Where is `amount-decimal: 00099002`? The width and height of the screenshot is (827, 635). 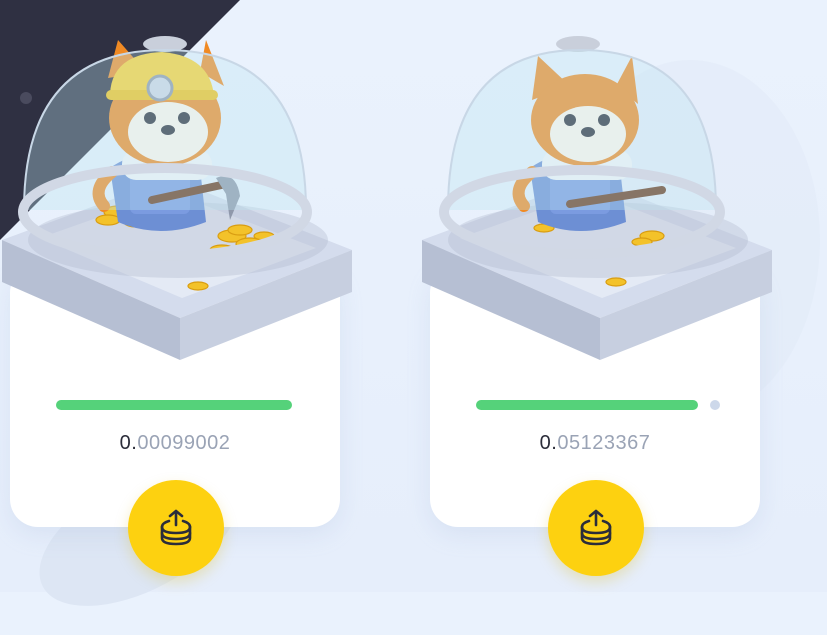
amount-decimal: 00099002 is located at coordinates (184, 443).